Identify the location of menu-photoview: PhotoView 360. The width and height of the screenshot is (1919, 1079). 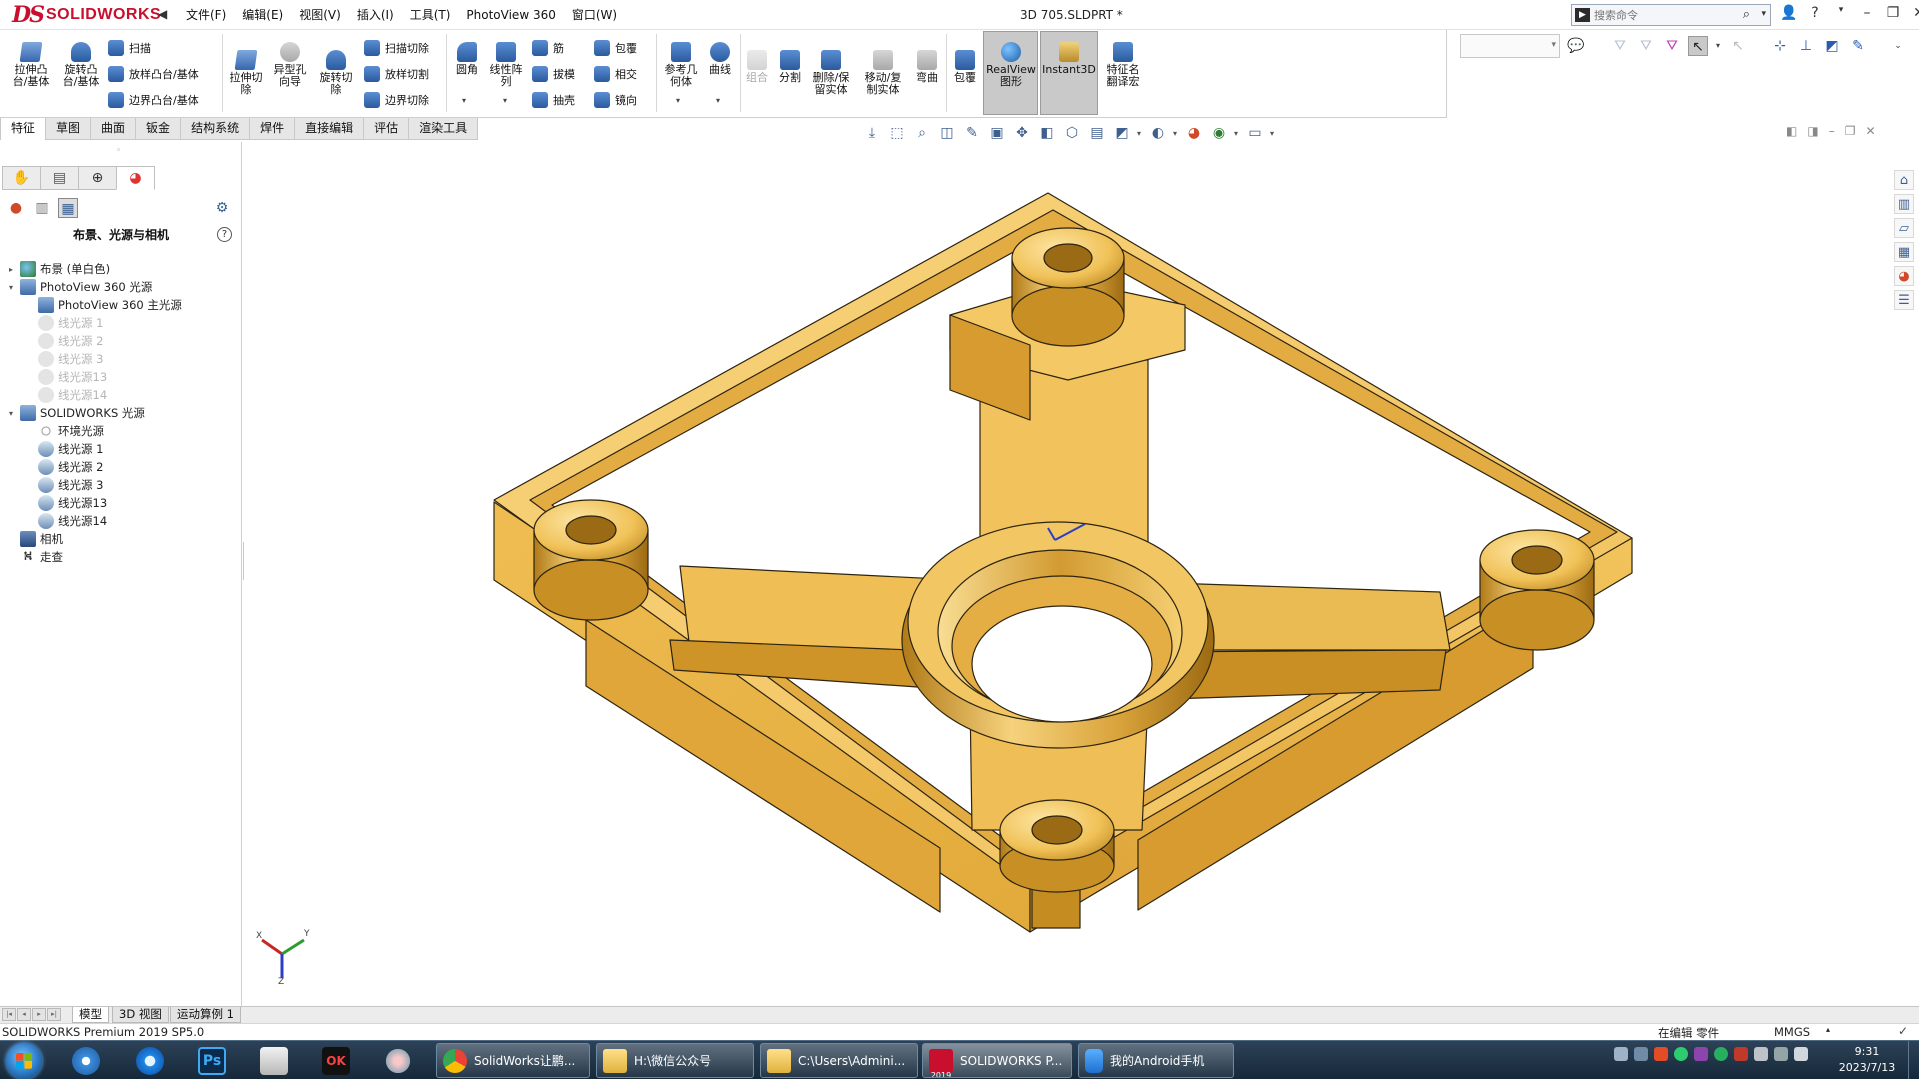
(510, 15).